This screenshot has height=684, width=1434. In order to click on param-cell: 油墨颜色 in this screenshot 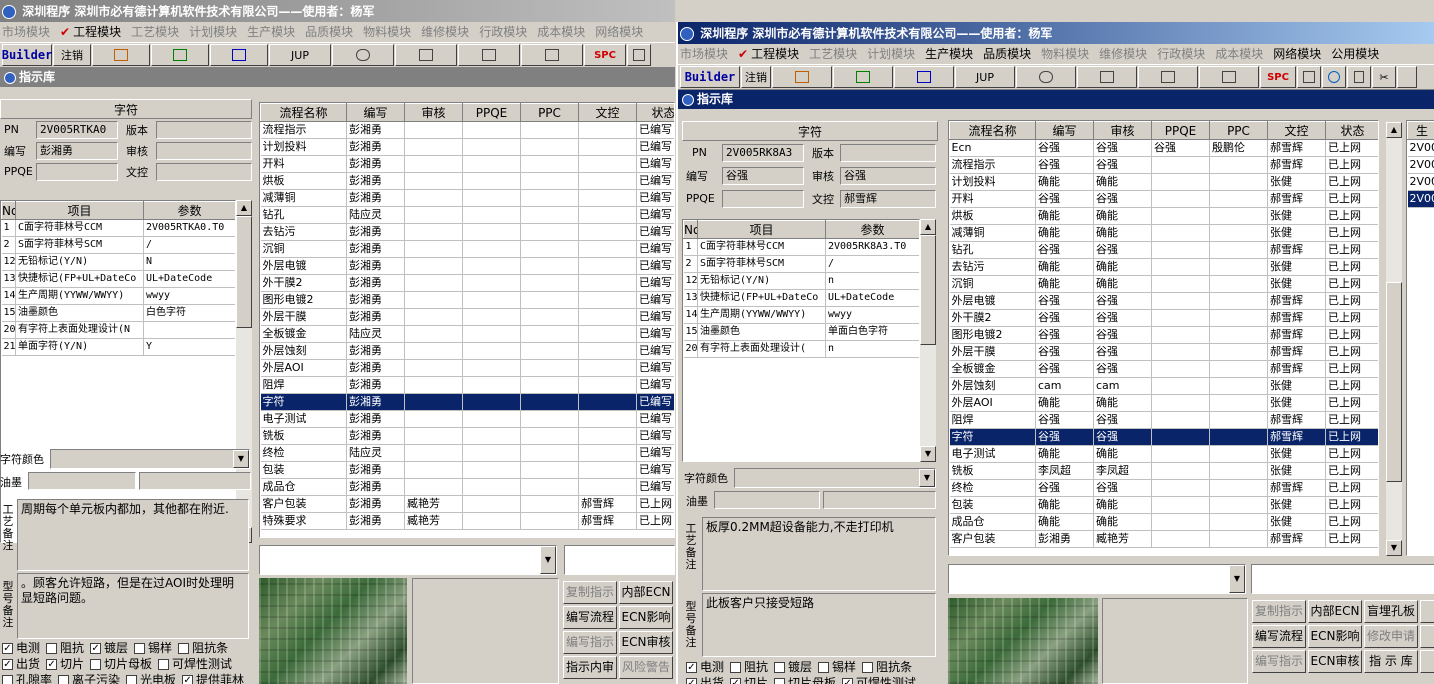, I will do `click(79, 313)`.